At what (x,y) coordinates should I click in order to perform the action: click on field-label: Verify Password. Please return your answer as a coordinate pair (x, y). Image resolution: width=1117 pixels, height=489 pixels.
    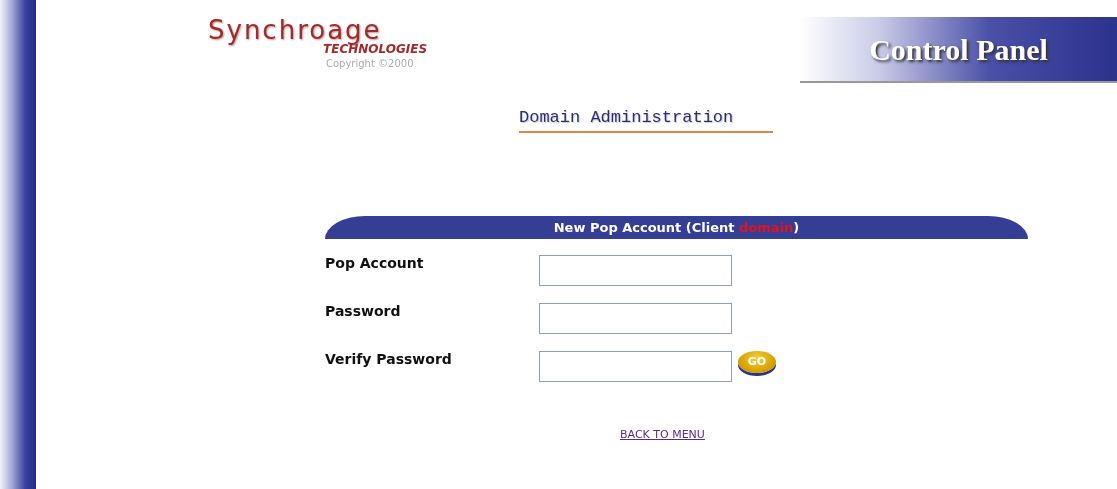
    Looking at the image, I should click on (389, 359).